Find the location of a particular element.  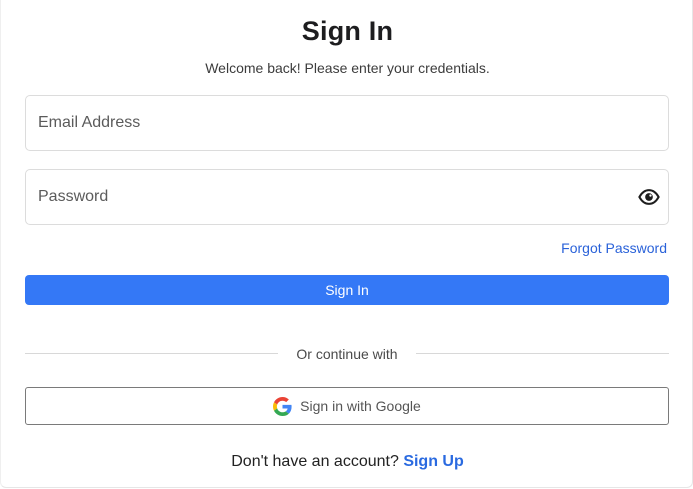

signup-row: Don't have an account? Sign Up is located at coordinates (347, 462).